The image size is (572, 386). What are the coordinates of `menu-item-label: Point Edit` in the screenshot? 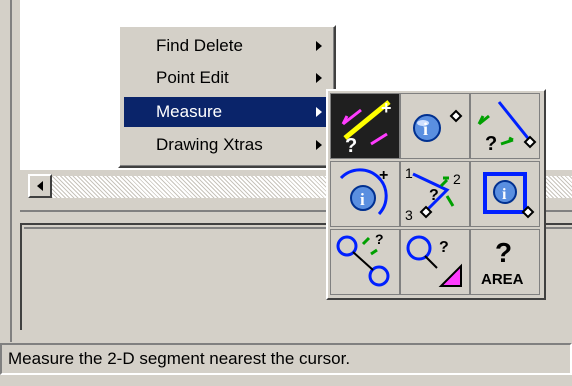 It's located at (192, 77).